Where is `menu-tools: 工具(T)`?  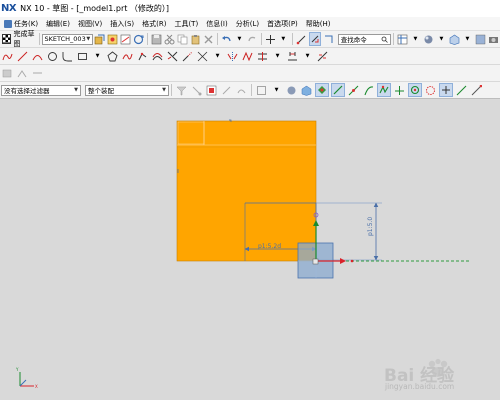
menu-tools: 工具(T) is located at coordinates (186, 24).